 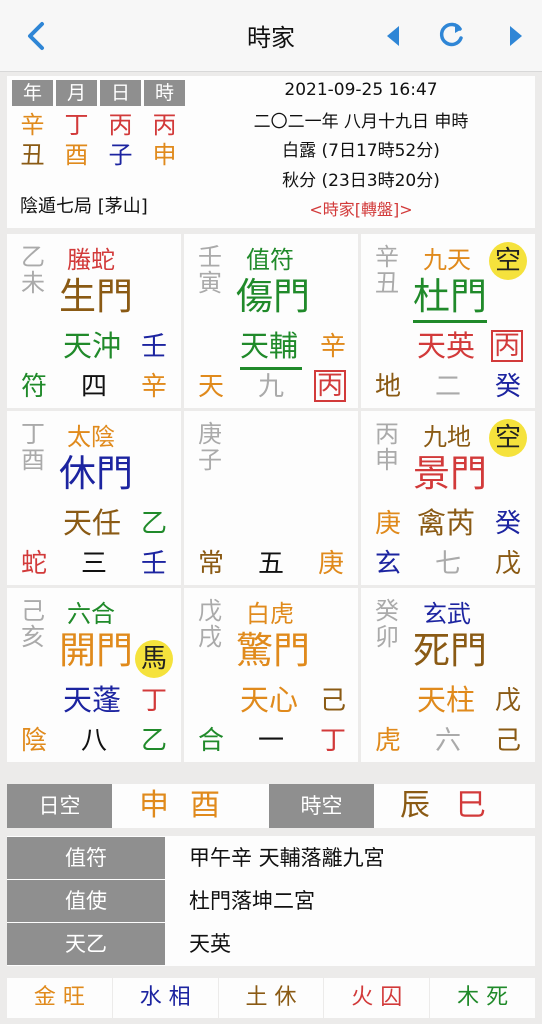 What do you see at coordinates (96, 296) in the screenshot?
I see `door: 生門` at bounding box center [96, 296].